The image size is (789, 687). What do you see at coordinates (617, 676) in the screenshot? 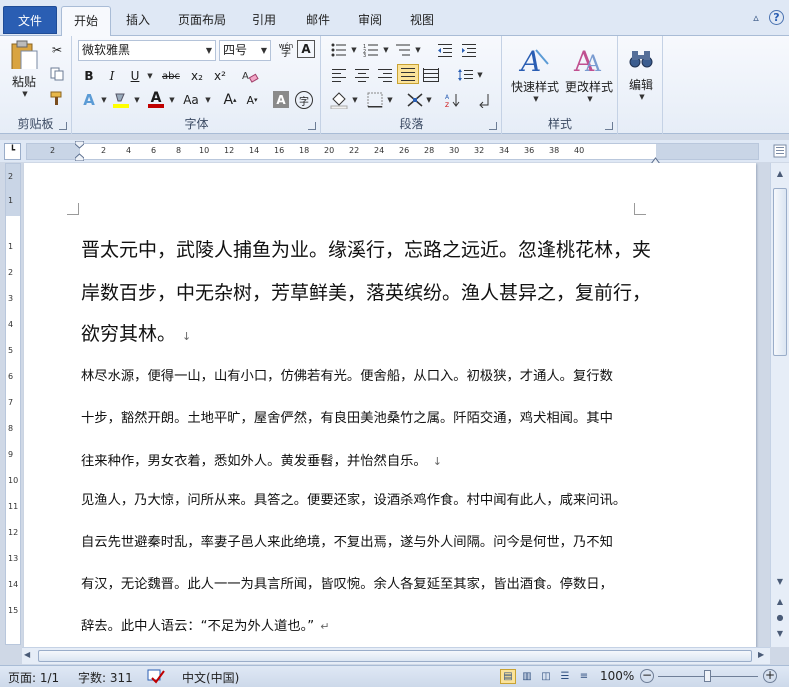
I see `zoom-level: 100%` at bounding box center [617, 676].